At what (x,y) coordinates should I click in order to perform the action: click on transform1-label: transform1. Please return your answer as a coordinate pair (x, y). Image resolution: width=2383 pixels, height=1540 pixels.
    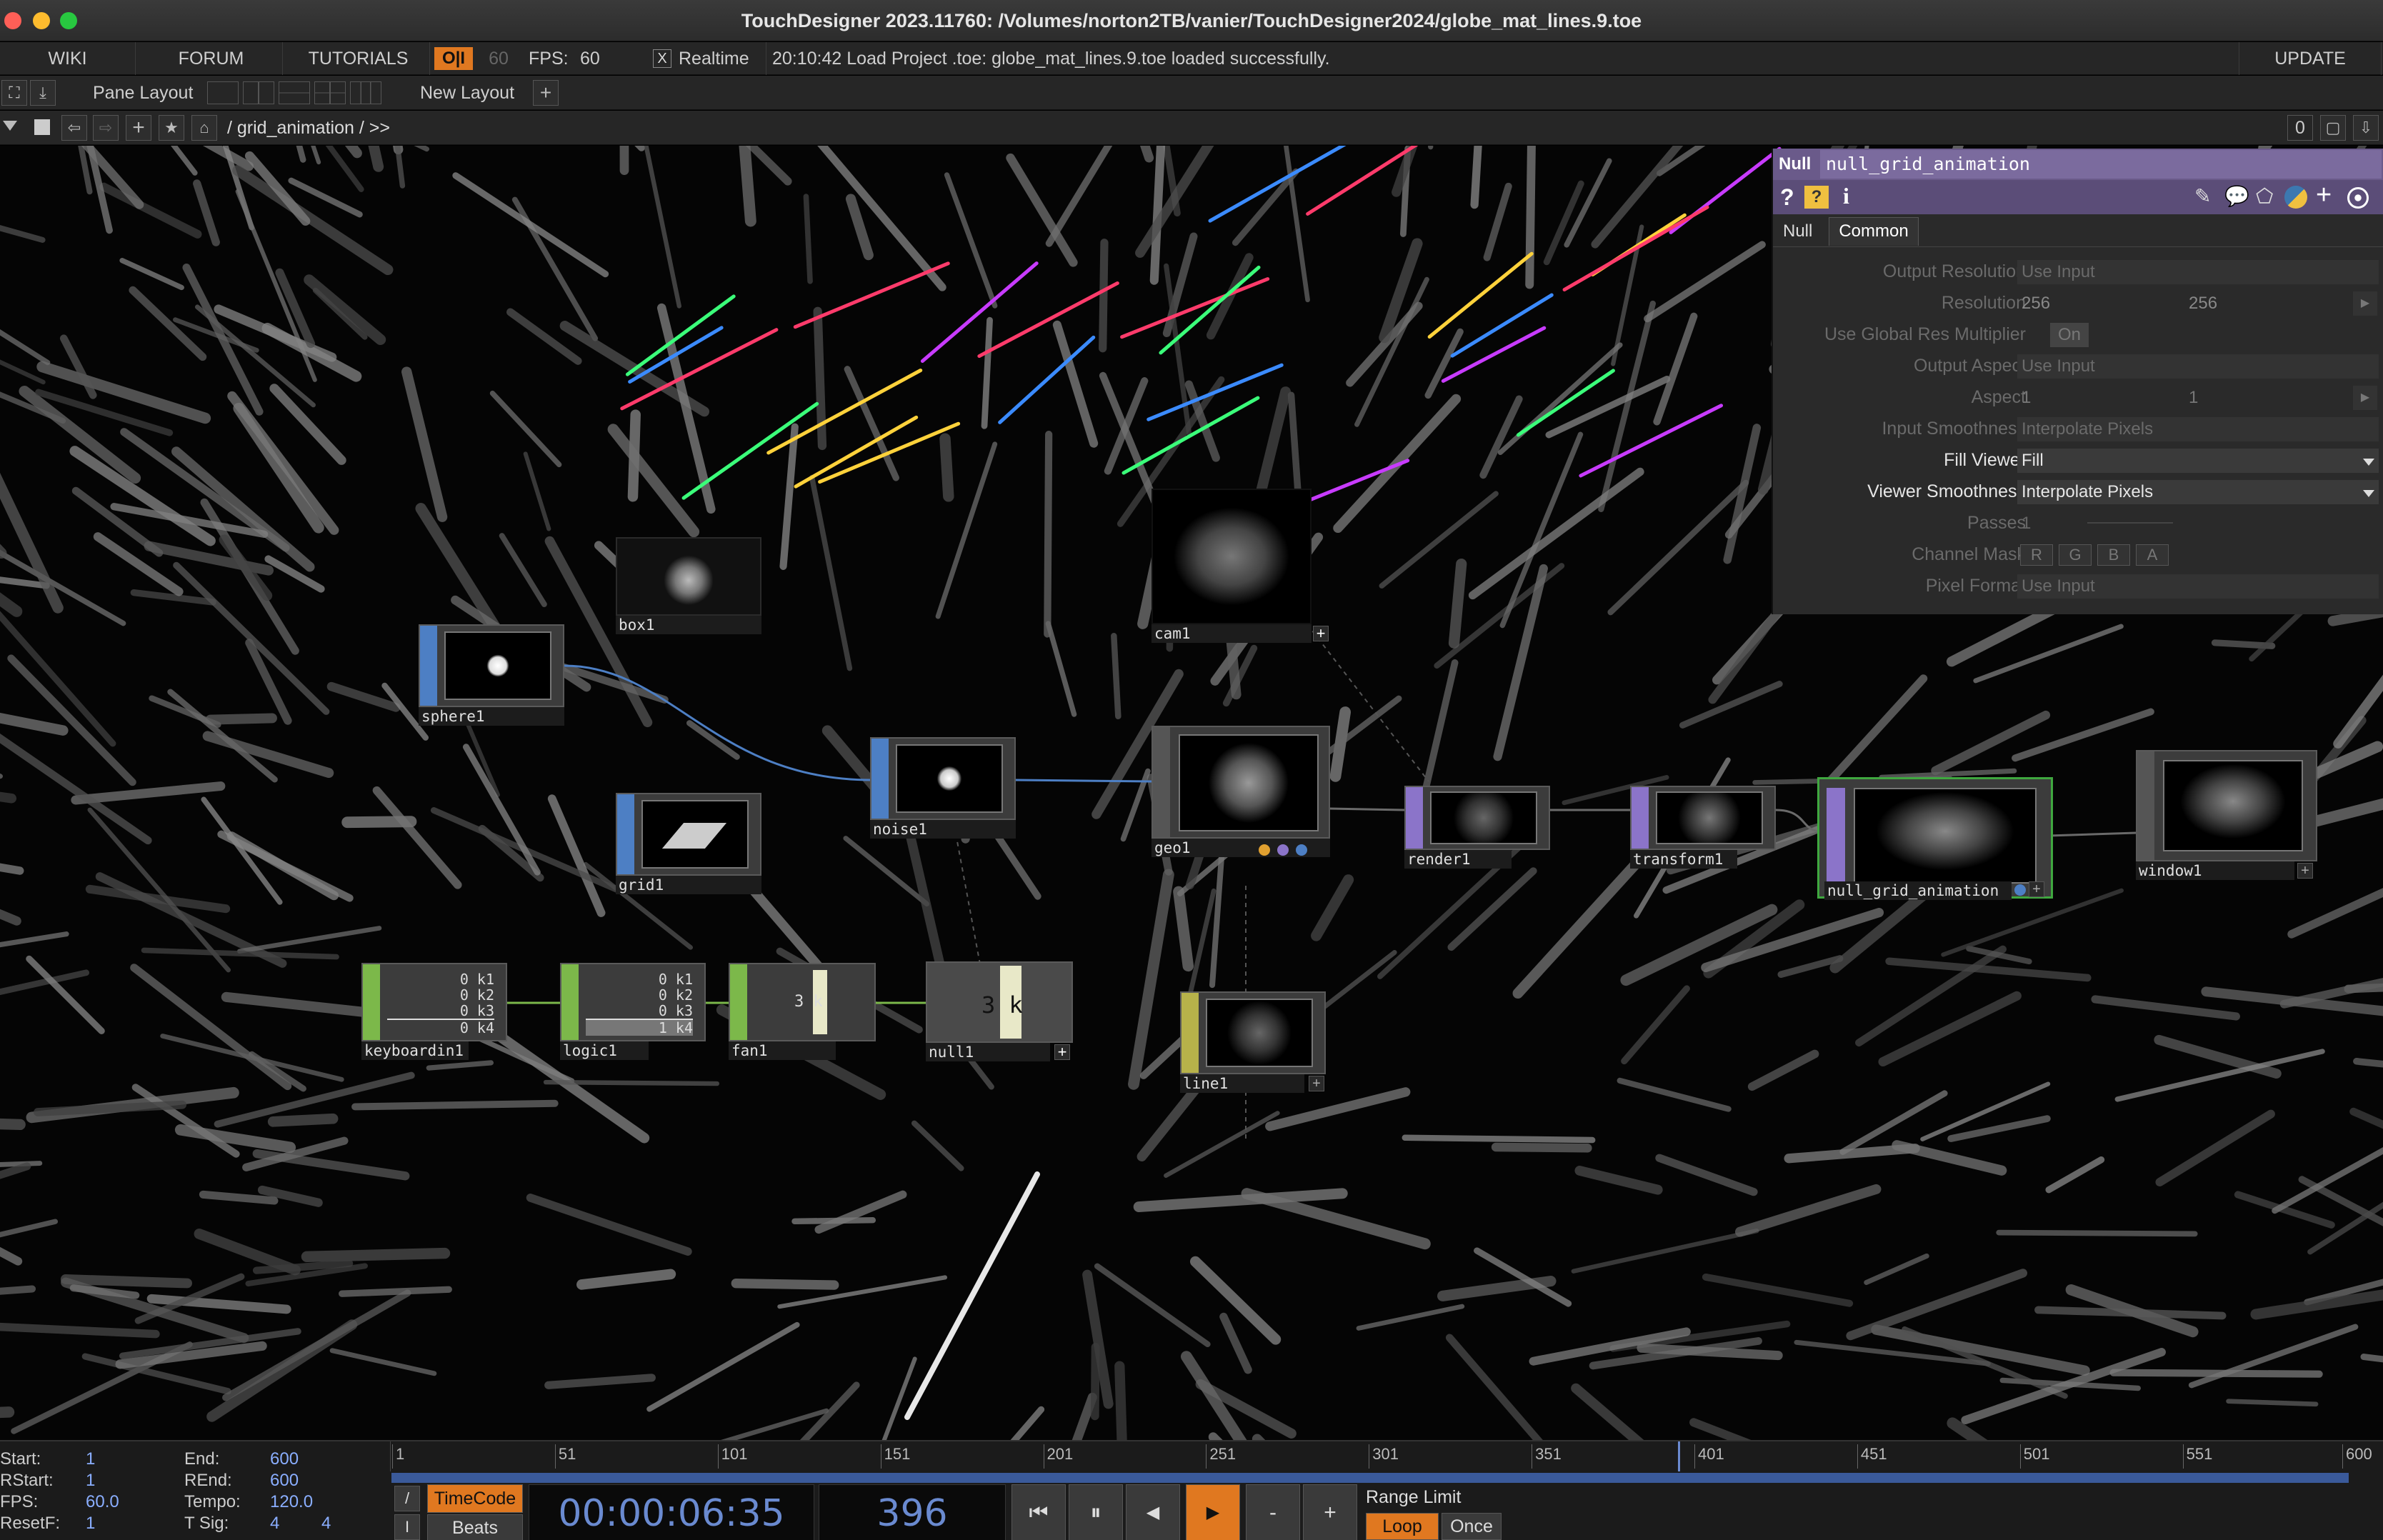
    Looking at the image, I should click on (1683, 859).